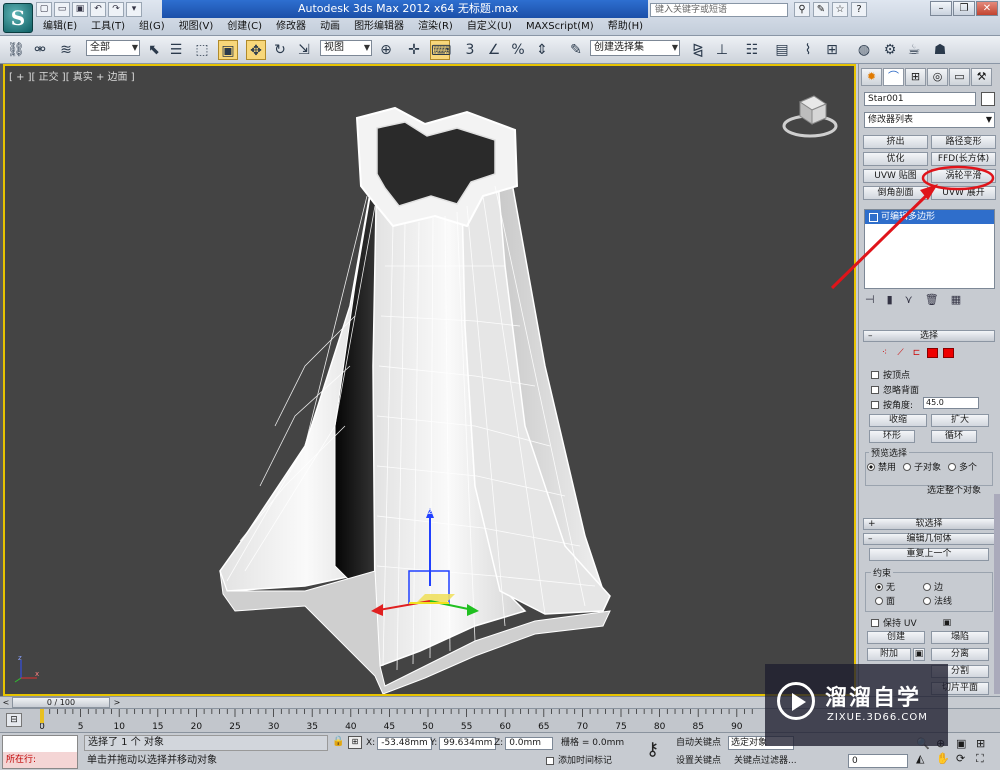  I want to click on bind-space-warp-icon: ≋, so click(66, 50).